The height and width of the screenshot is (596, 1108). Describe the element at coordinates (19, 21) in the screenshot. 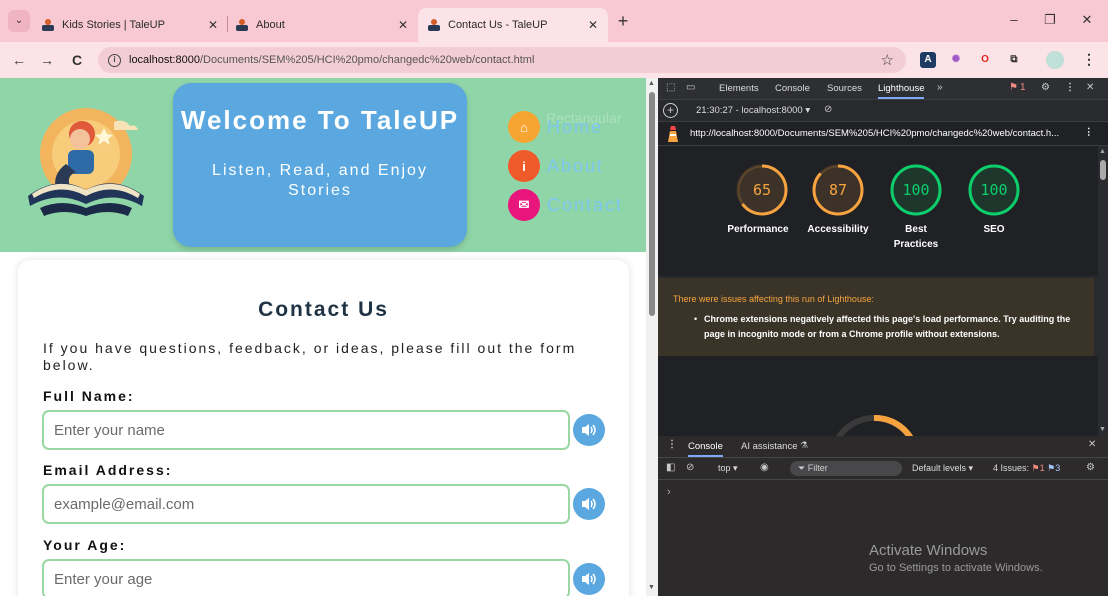

I see `tab-search-button: ⌄` at that location.